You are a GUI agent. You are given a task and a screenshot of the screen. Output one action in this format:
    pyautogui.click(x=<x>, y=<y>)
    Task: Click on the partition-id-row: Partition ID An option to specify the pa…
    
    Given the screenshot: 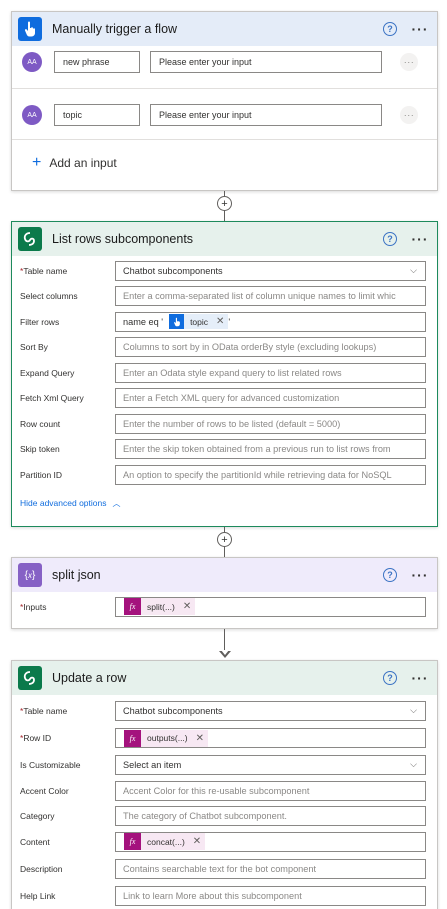 What is the action you would take?
    pyautogui.click(x=224, y=475)
    